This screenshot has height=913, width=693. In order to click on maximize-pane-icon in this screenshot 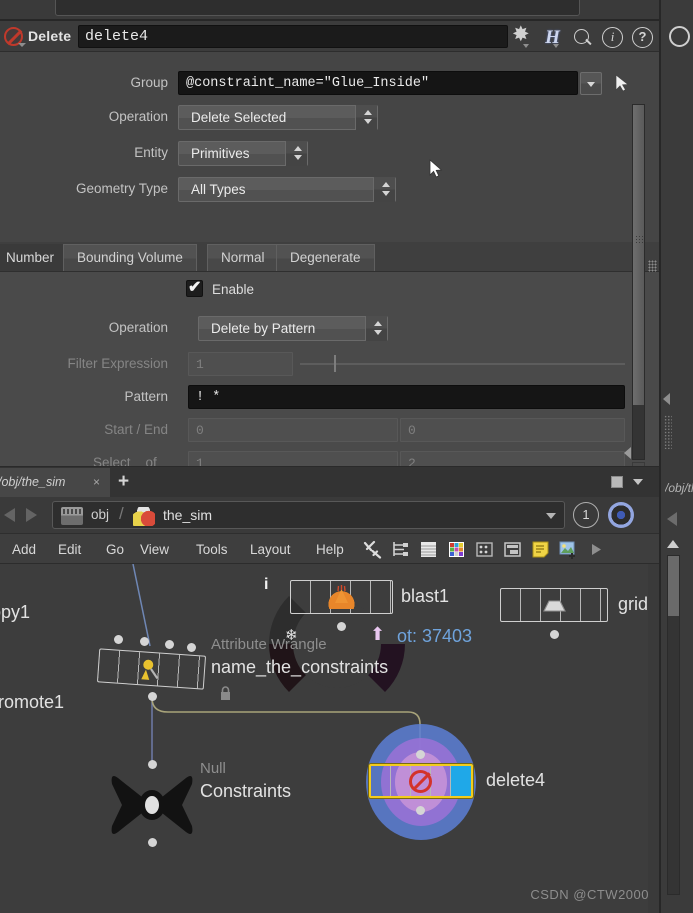, I will do `click(617, 482)`.